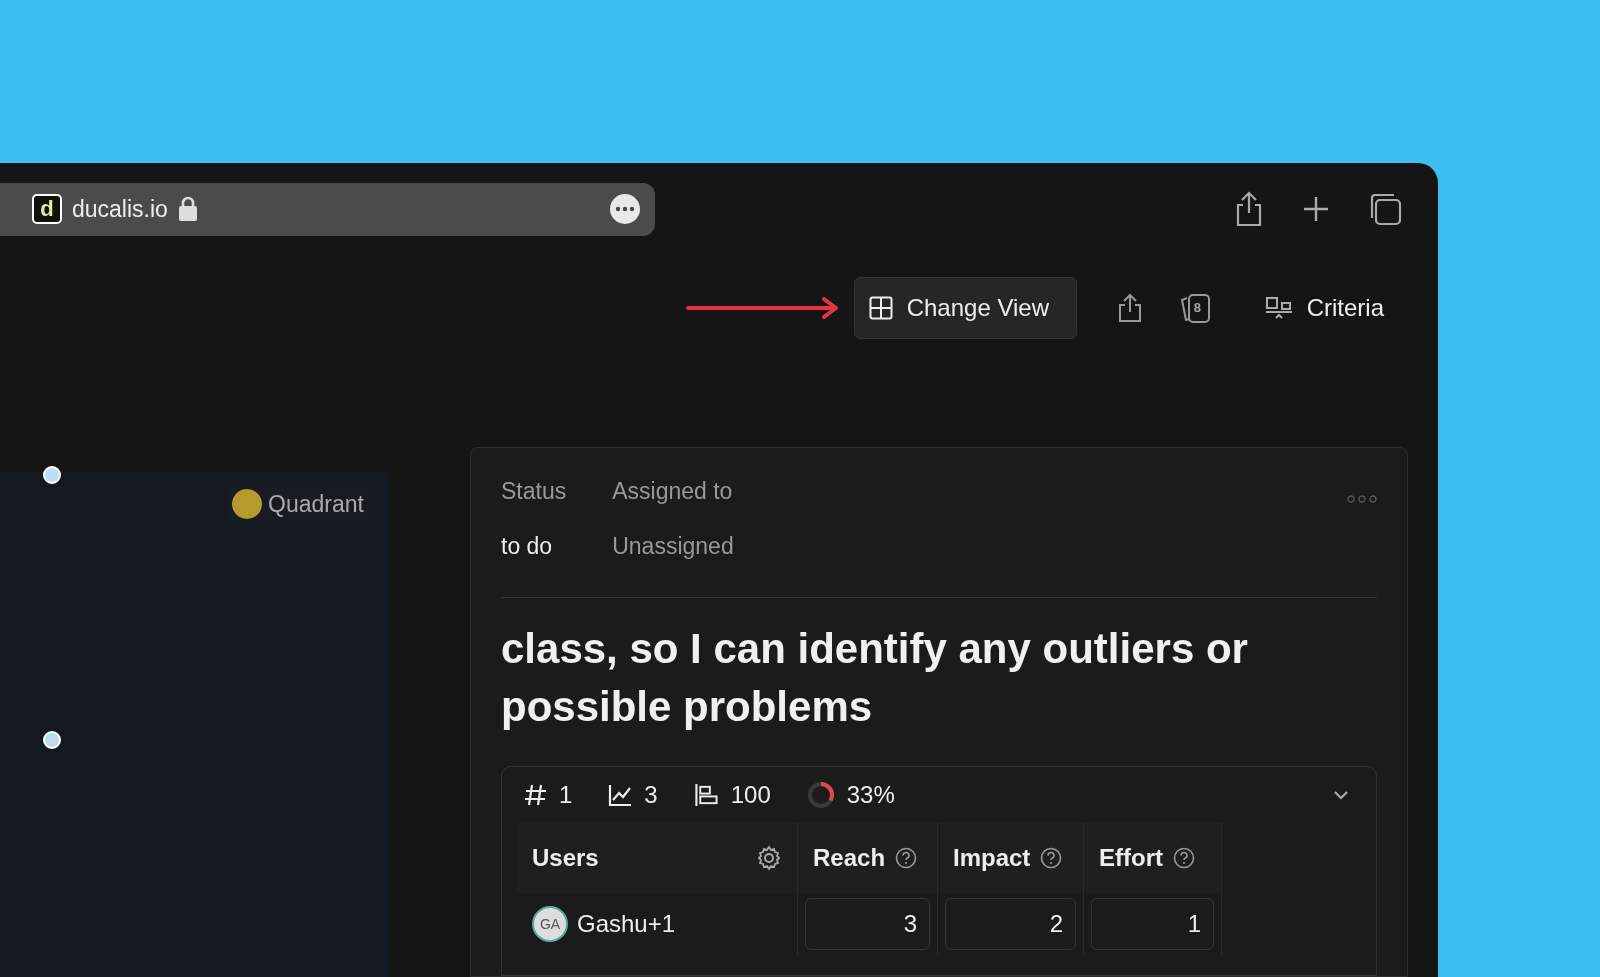 This screenshot has width=1600, height=977. I want to click on criteria-icon, so click(1278, 308).